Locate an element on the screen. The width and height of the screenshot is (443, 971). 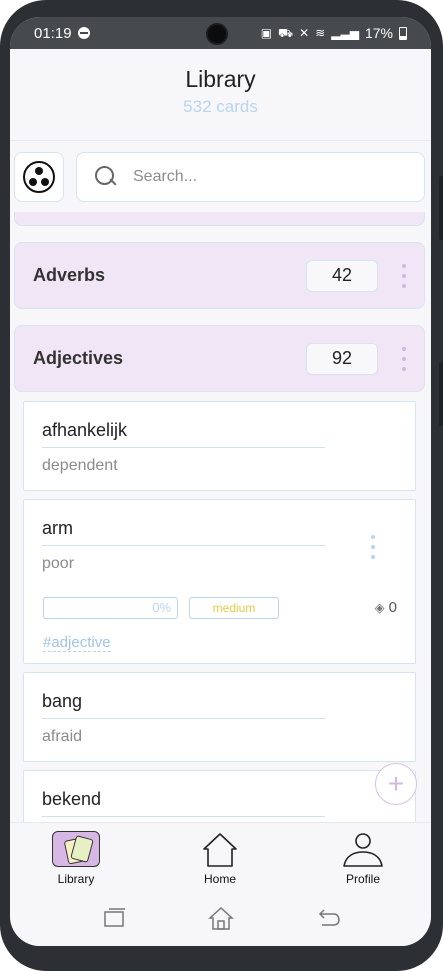
tag-link: #adjective is located at coordinates (77, 643).